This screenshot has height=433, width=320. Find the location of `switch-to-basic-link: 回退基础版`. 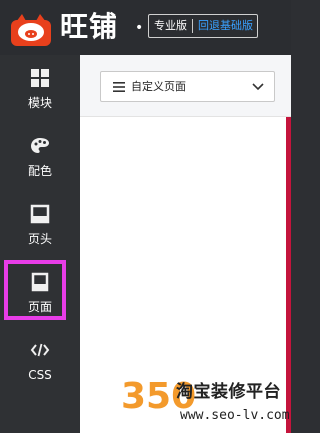

switch-to-basic-link: 回退基础版 is located at coordinates (225, 26).